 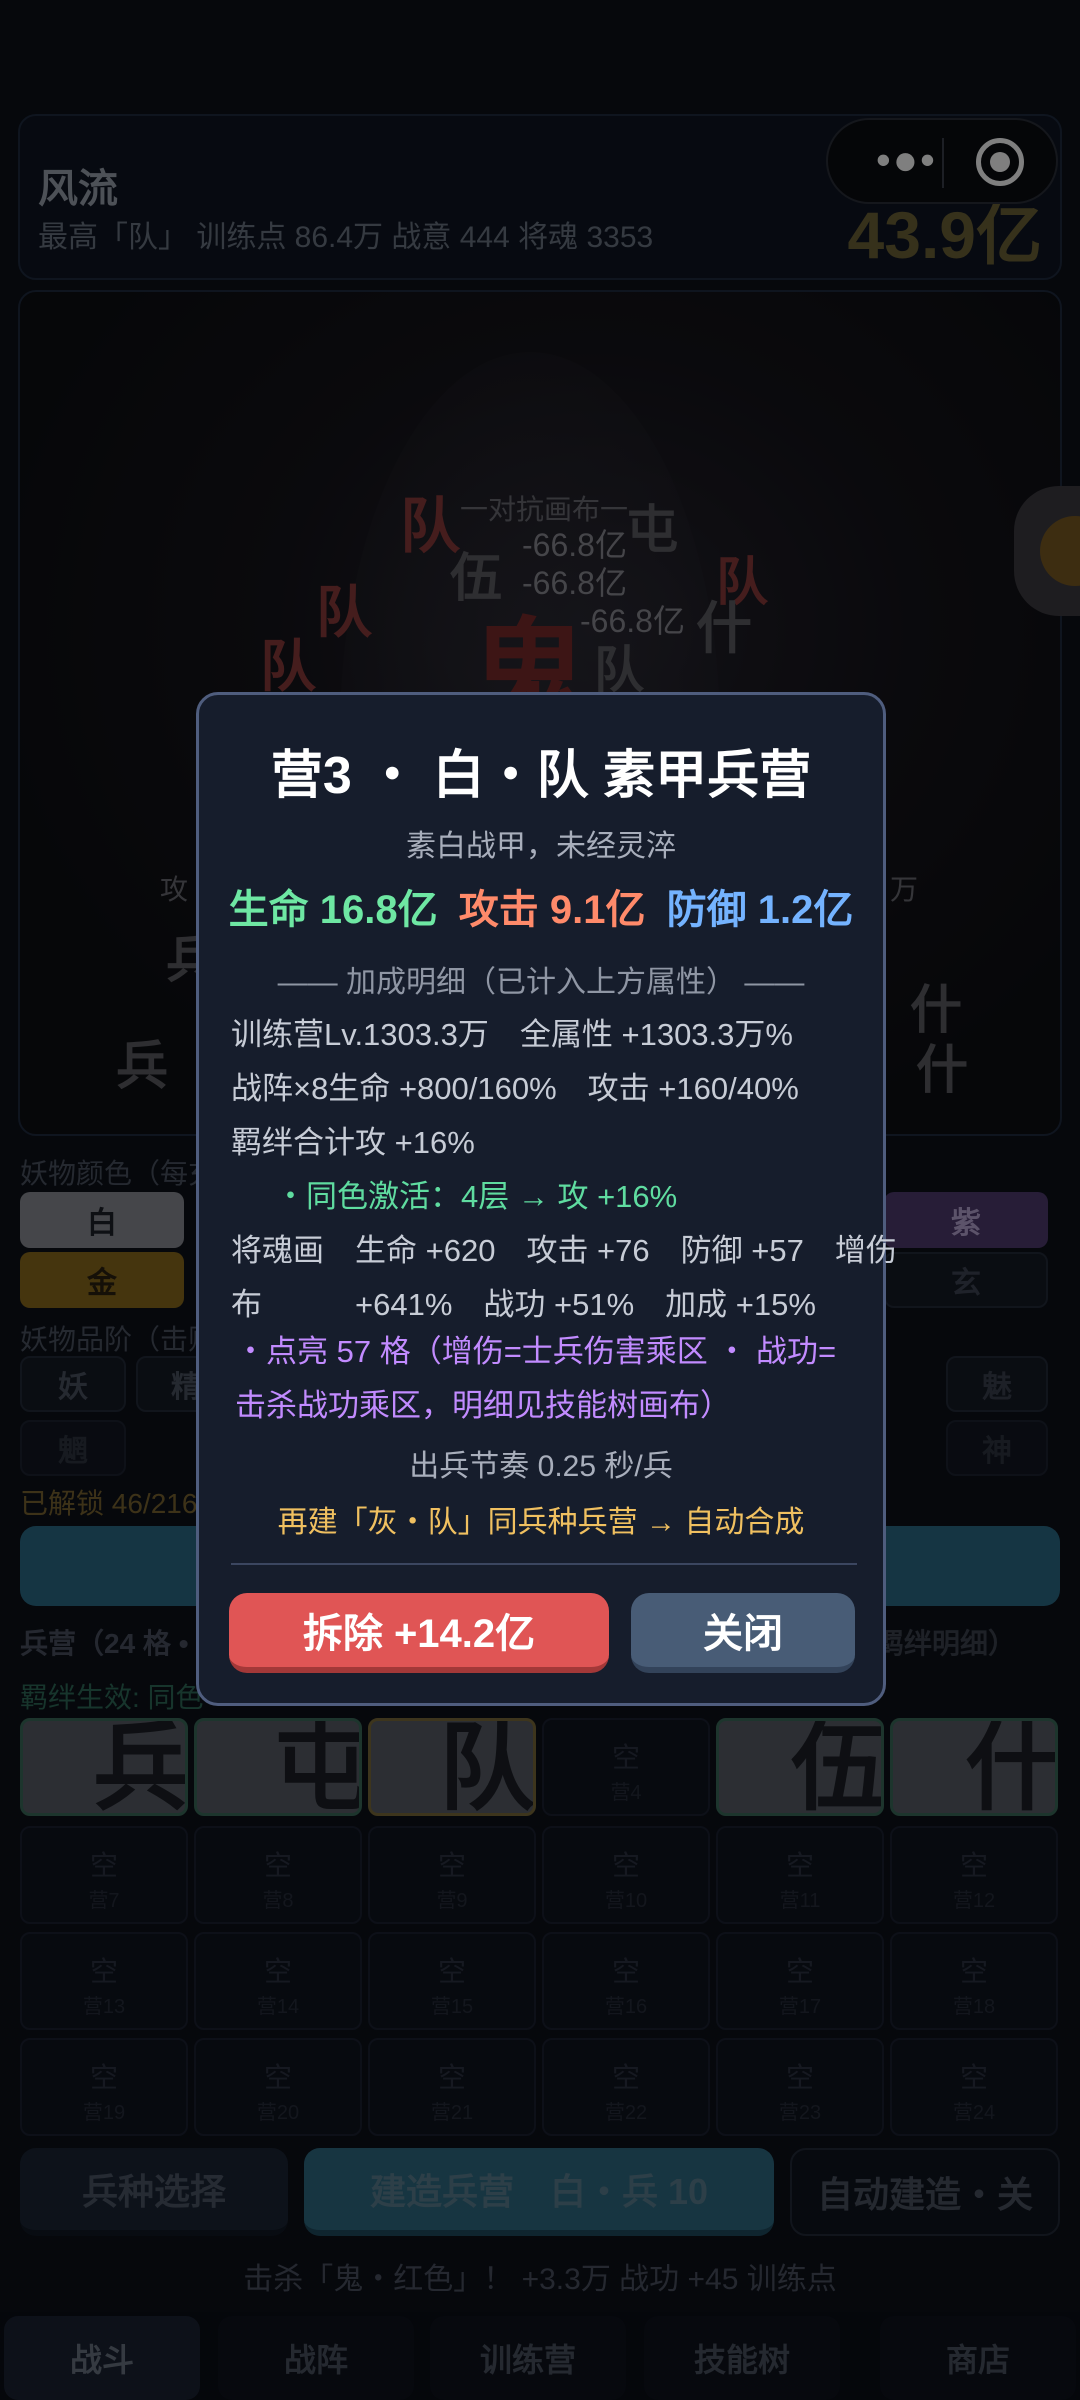 What do you see at coordinates (523, 1304) in the screenshot?
I see `bonus-soul-canvas-cont: 布 +641% 战功 +51% 加成 +15%` at bounding box center [523, 1304].